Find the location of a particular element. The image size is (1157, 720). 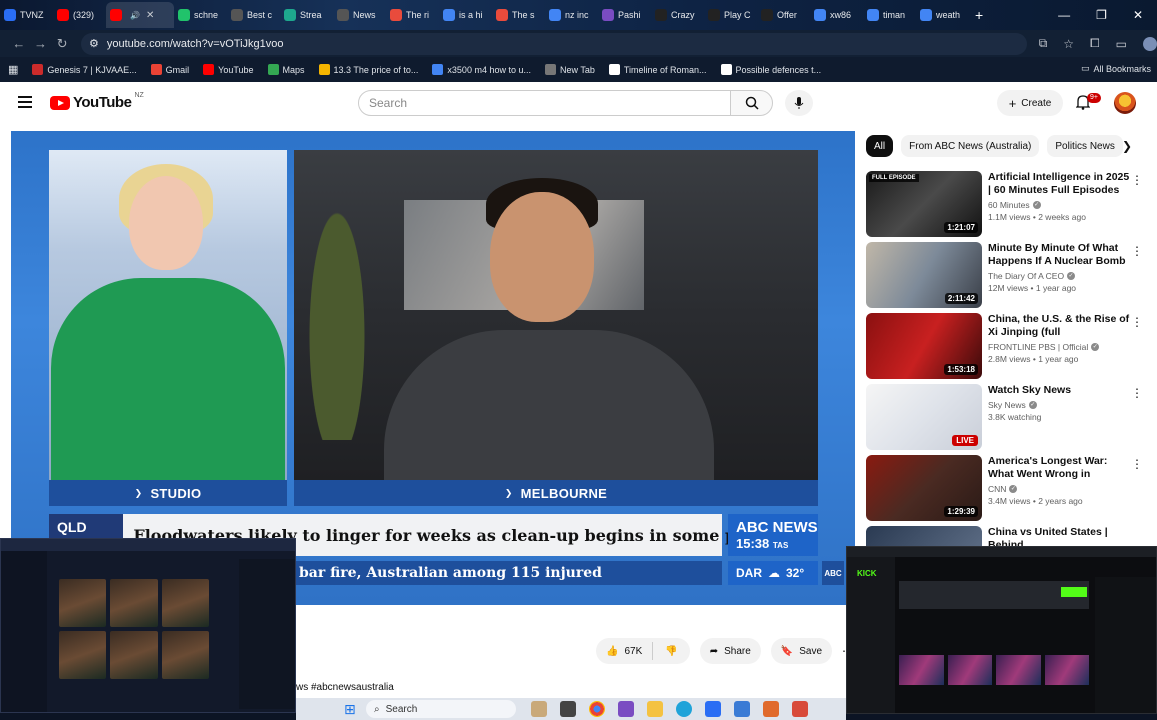

minimize-button: — is located at coordinates (1064, 15).